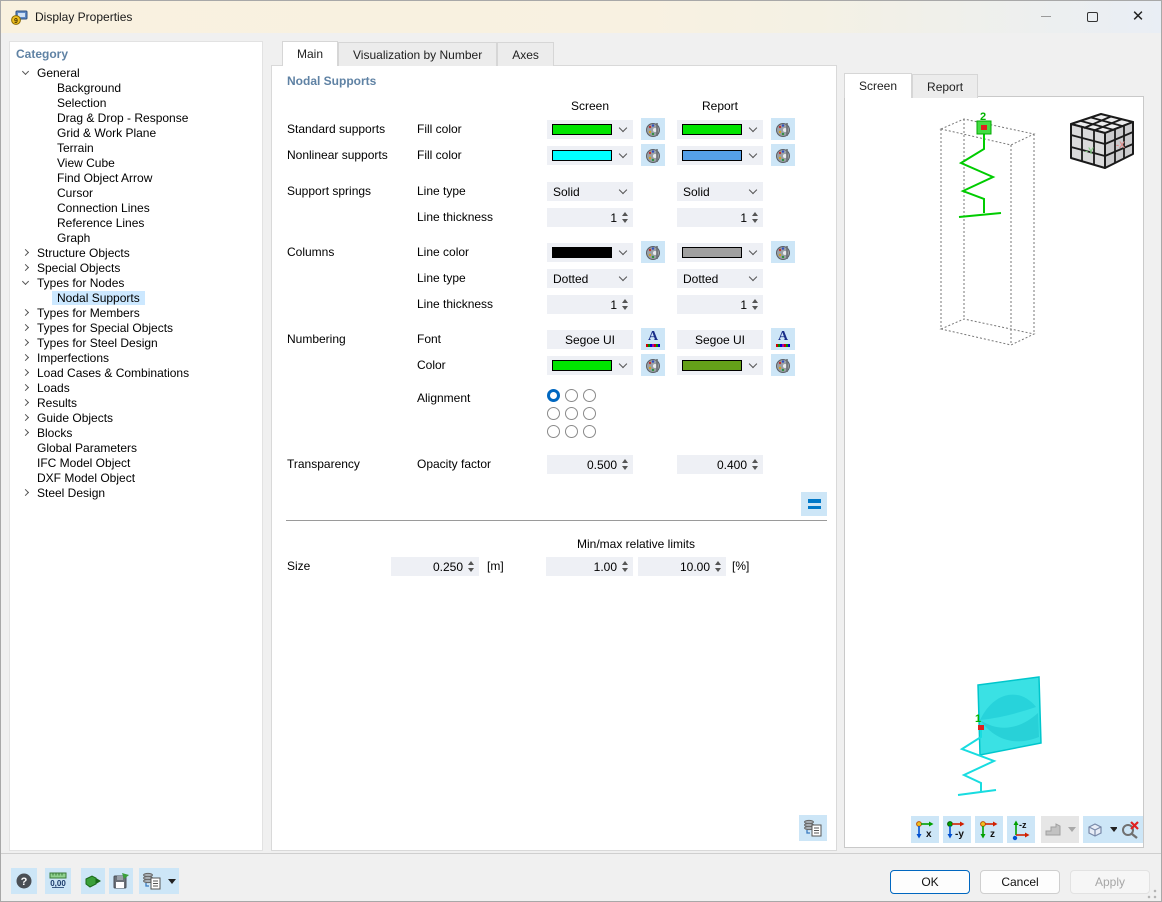 This screenshot has width=1162, height=902. I want to click on tree-item: Background, so click(136, 87).